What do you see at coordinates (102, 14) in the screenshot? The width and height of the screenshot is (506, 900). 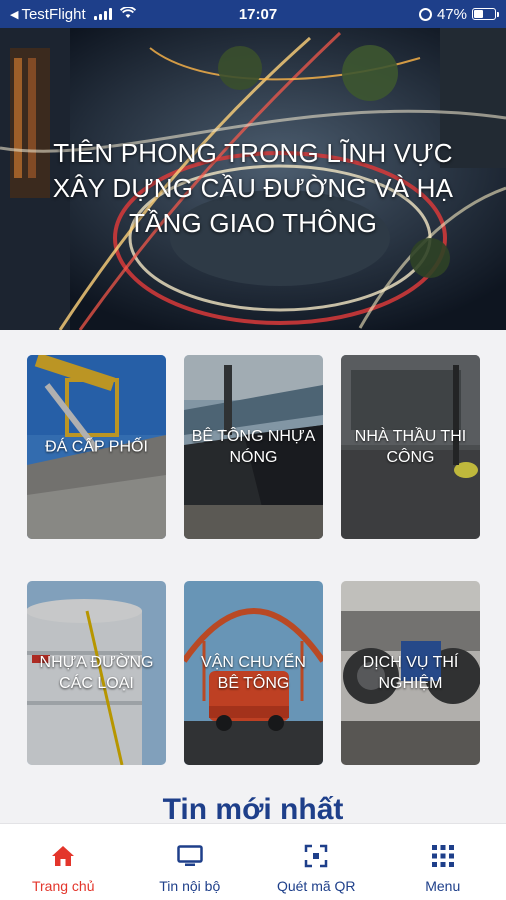 I see `cellular-signal-icon` at bounding box center [102, 14].